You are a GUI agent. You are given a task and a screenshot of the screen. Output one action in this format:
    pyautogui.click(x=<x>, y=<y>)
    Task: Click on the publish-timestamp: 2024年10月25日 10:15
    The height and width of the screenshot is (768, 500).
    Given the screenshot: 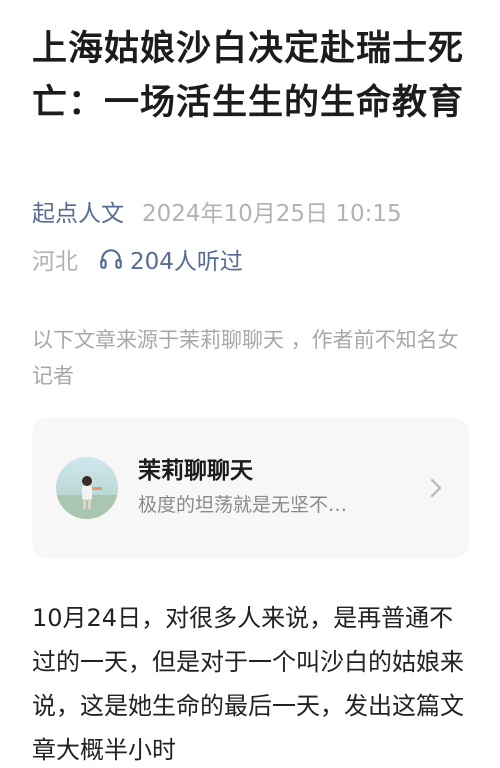 What is the action you would take?
    pyautogui.click(x=272, y=214)
    